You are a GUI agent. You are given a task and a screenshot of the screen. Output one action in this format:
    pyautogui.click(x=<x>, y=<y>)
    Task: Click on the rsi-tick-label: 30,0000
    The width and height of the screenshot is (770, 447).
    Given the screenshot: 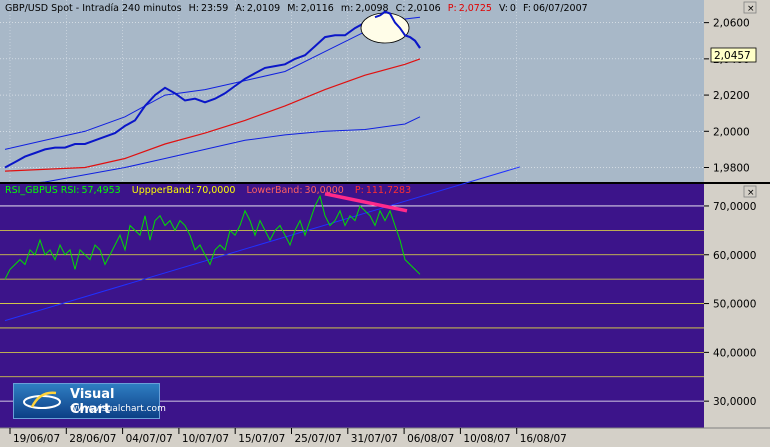 What is the action you would take?
    pyautogui.click(x=734, y=402)
    